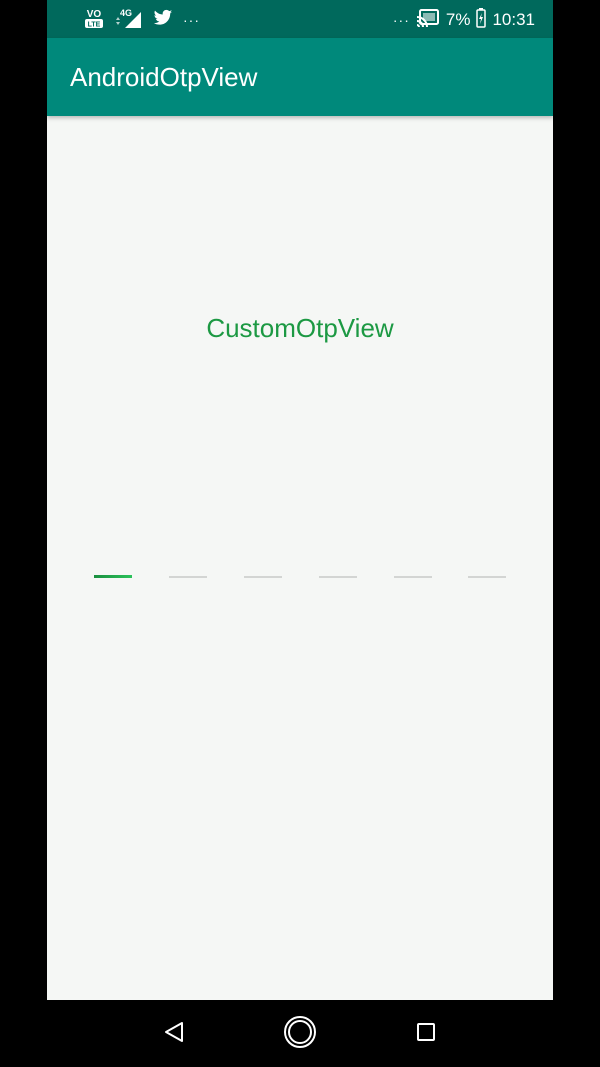  What do you see at coordinates (164, 77) in the screenshot?
I see `app-title: AndroidOtpView` at bounding box center [164, 77].